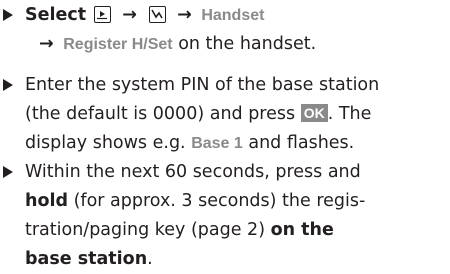 This screenshot has width=450, height=274. What do you see at coordinates (86, 259) in the screenshot?
I see `base-station-bold: base station` at bounding box center [86, 259].